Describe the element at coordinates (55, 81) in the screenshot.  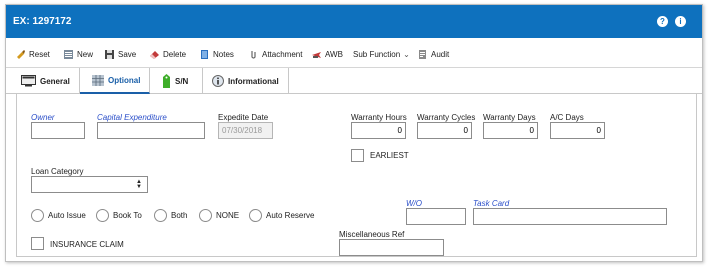
I see `tab-general-label: General` at that location.